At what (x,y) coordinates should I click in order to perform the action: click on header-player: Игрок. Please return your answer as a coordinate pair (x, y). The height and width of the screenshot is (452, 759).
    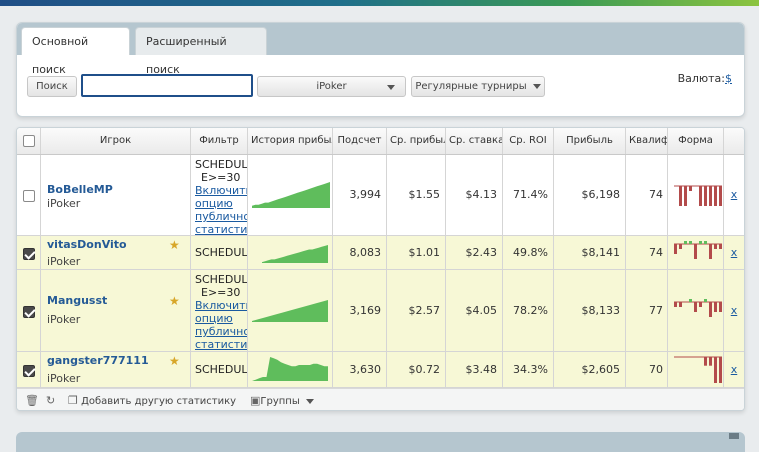
    Looking at the image, I should click on (116, 141).